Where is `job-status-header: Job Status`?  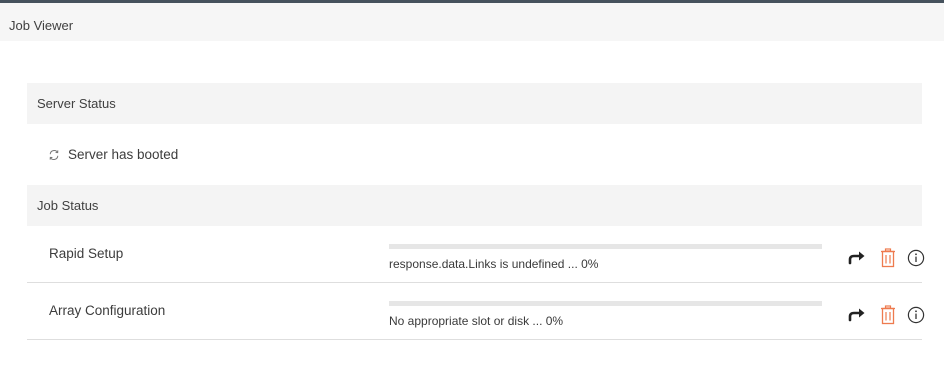
job-status-header: Job Status is located at coordinates (474, 205).